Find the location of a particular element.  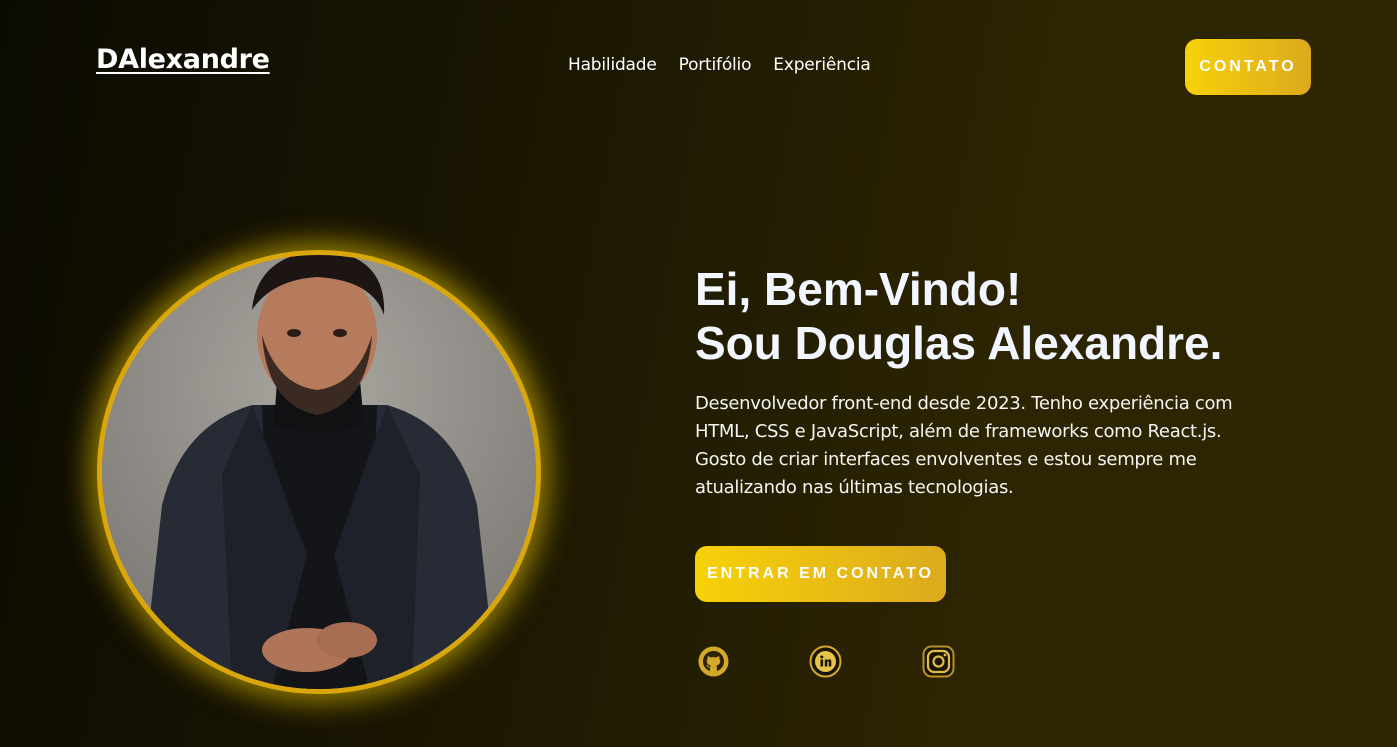

logo: DAlexandre is located at coordinates (183, 59).